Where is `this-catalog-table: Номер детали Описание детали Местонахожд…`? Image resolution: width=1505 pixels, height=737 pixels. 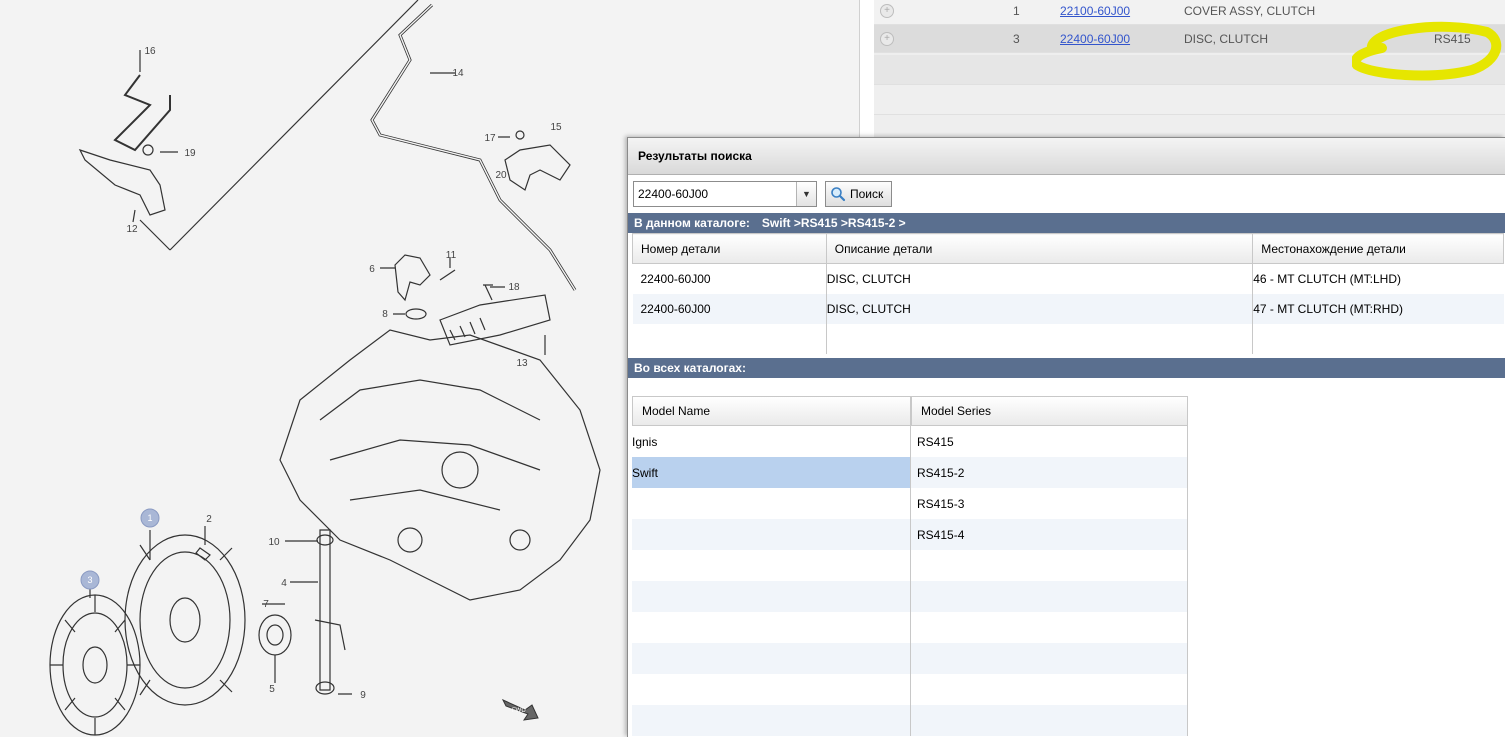
this-catalog-table: Номер детали Описание детали Местонахожд… is located at coordinates (1068, 293).